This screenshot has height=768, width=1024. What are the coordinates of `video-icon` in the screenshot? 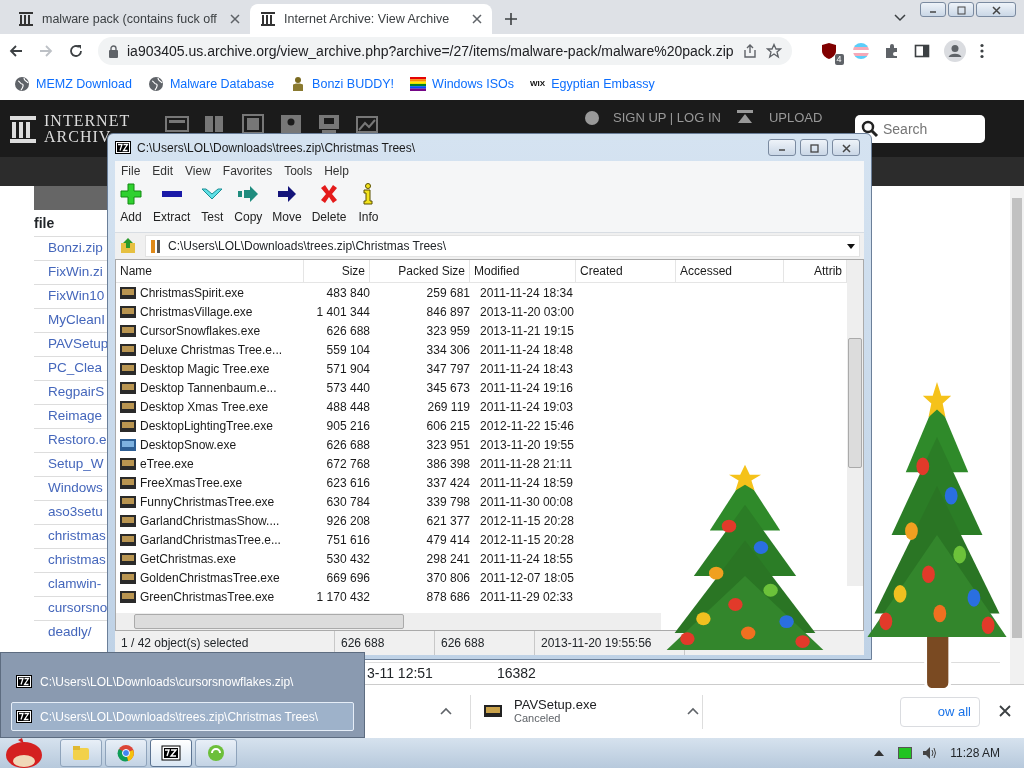 It's located at (177, 124).